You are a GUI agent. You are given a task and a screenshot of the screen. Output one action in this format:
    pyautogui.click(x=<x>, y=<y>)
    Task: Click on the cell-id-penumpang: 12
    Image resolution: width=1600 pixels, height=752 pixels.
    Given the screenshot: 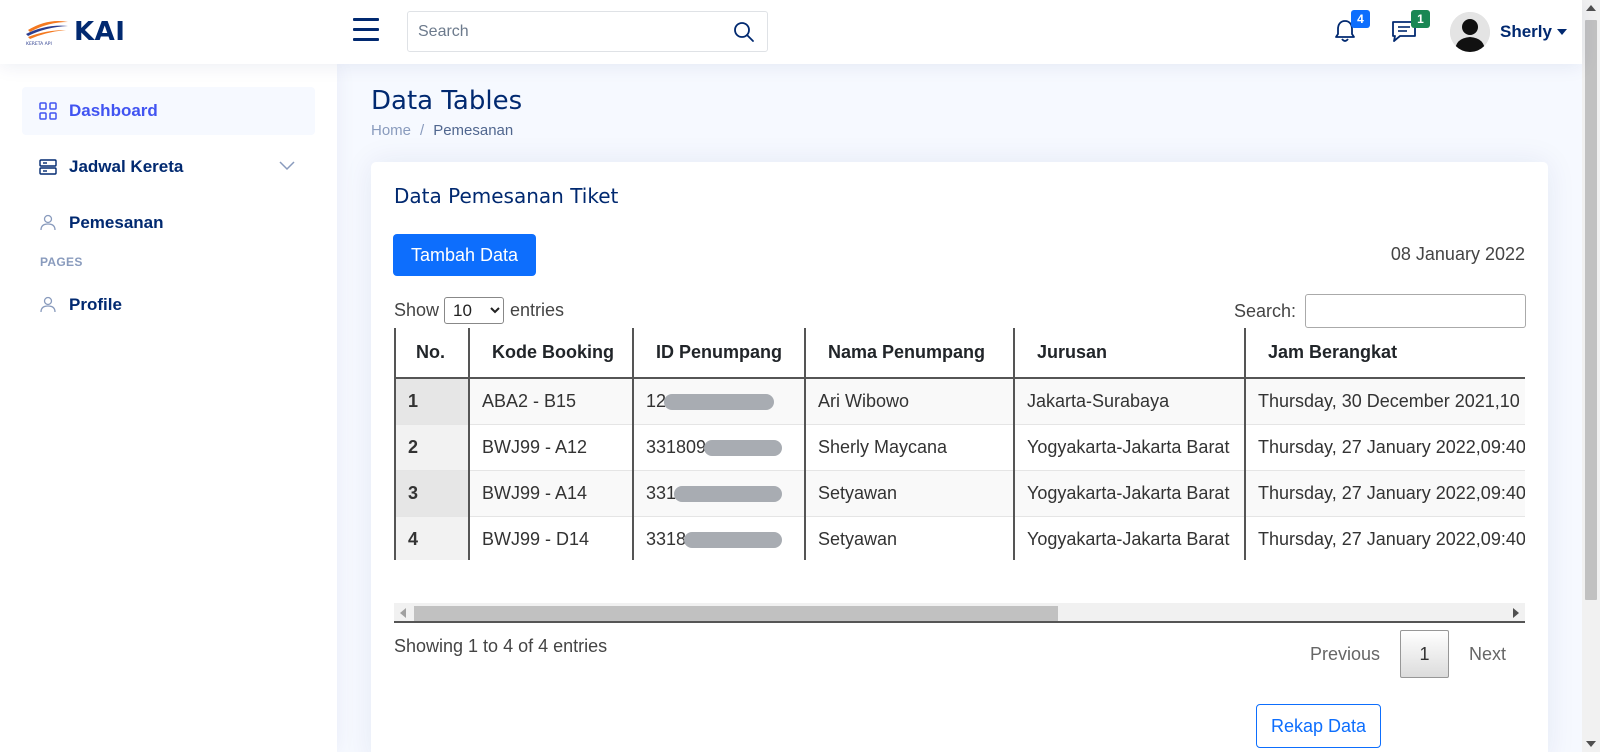 What is the action you would take?
    pyautogui.click(x=718, y=400)
    